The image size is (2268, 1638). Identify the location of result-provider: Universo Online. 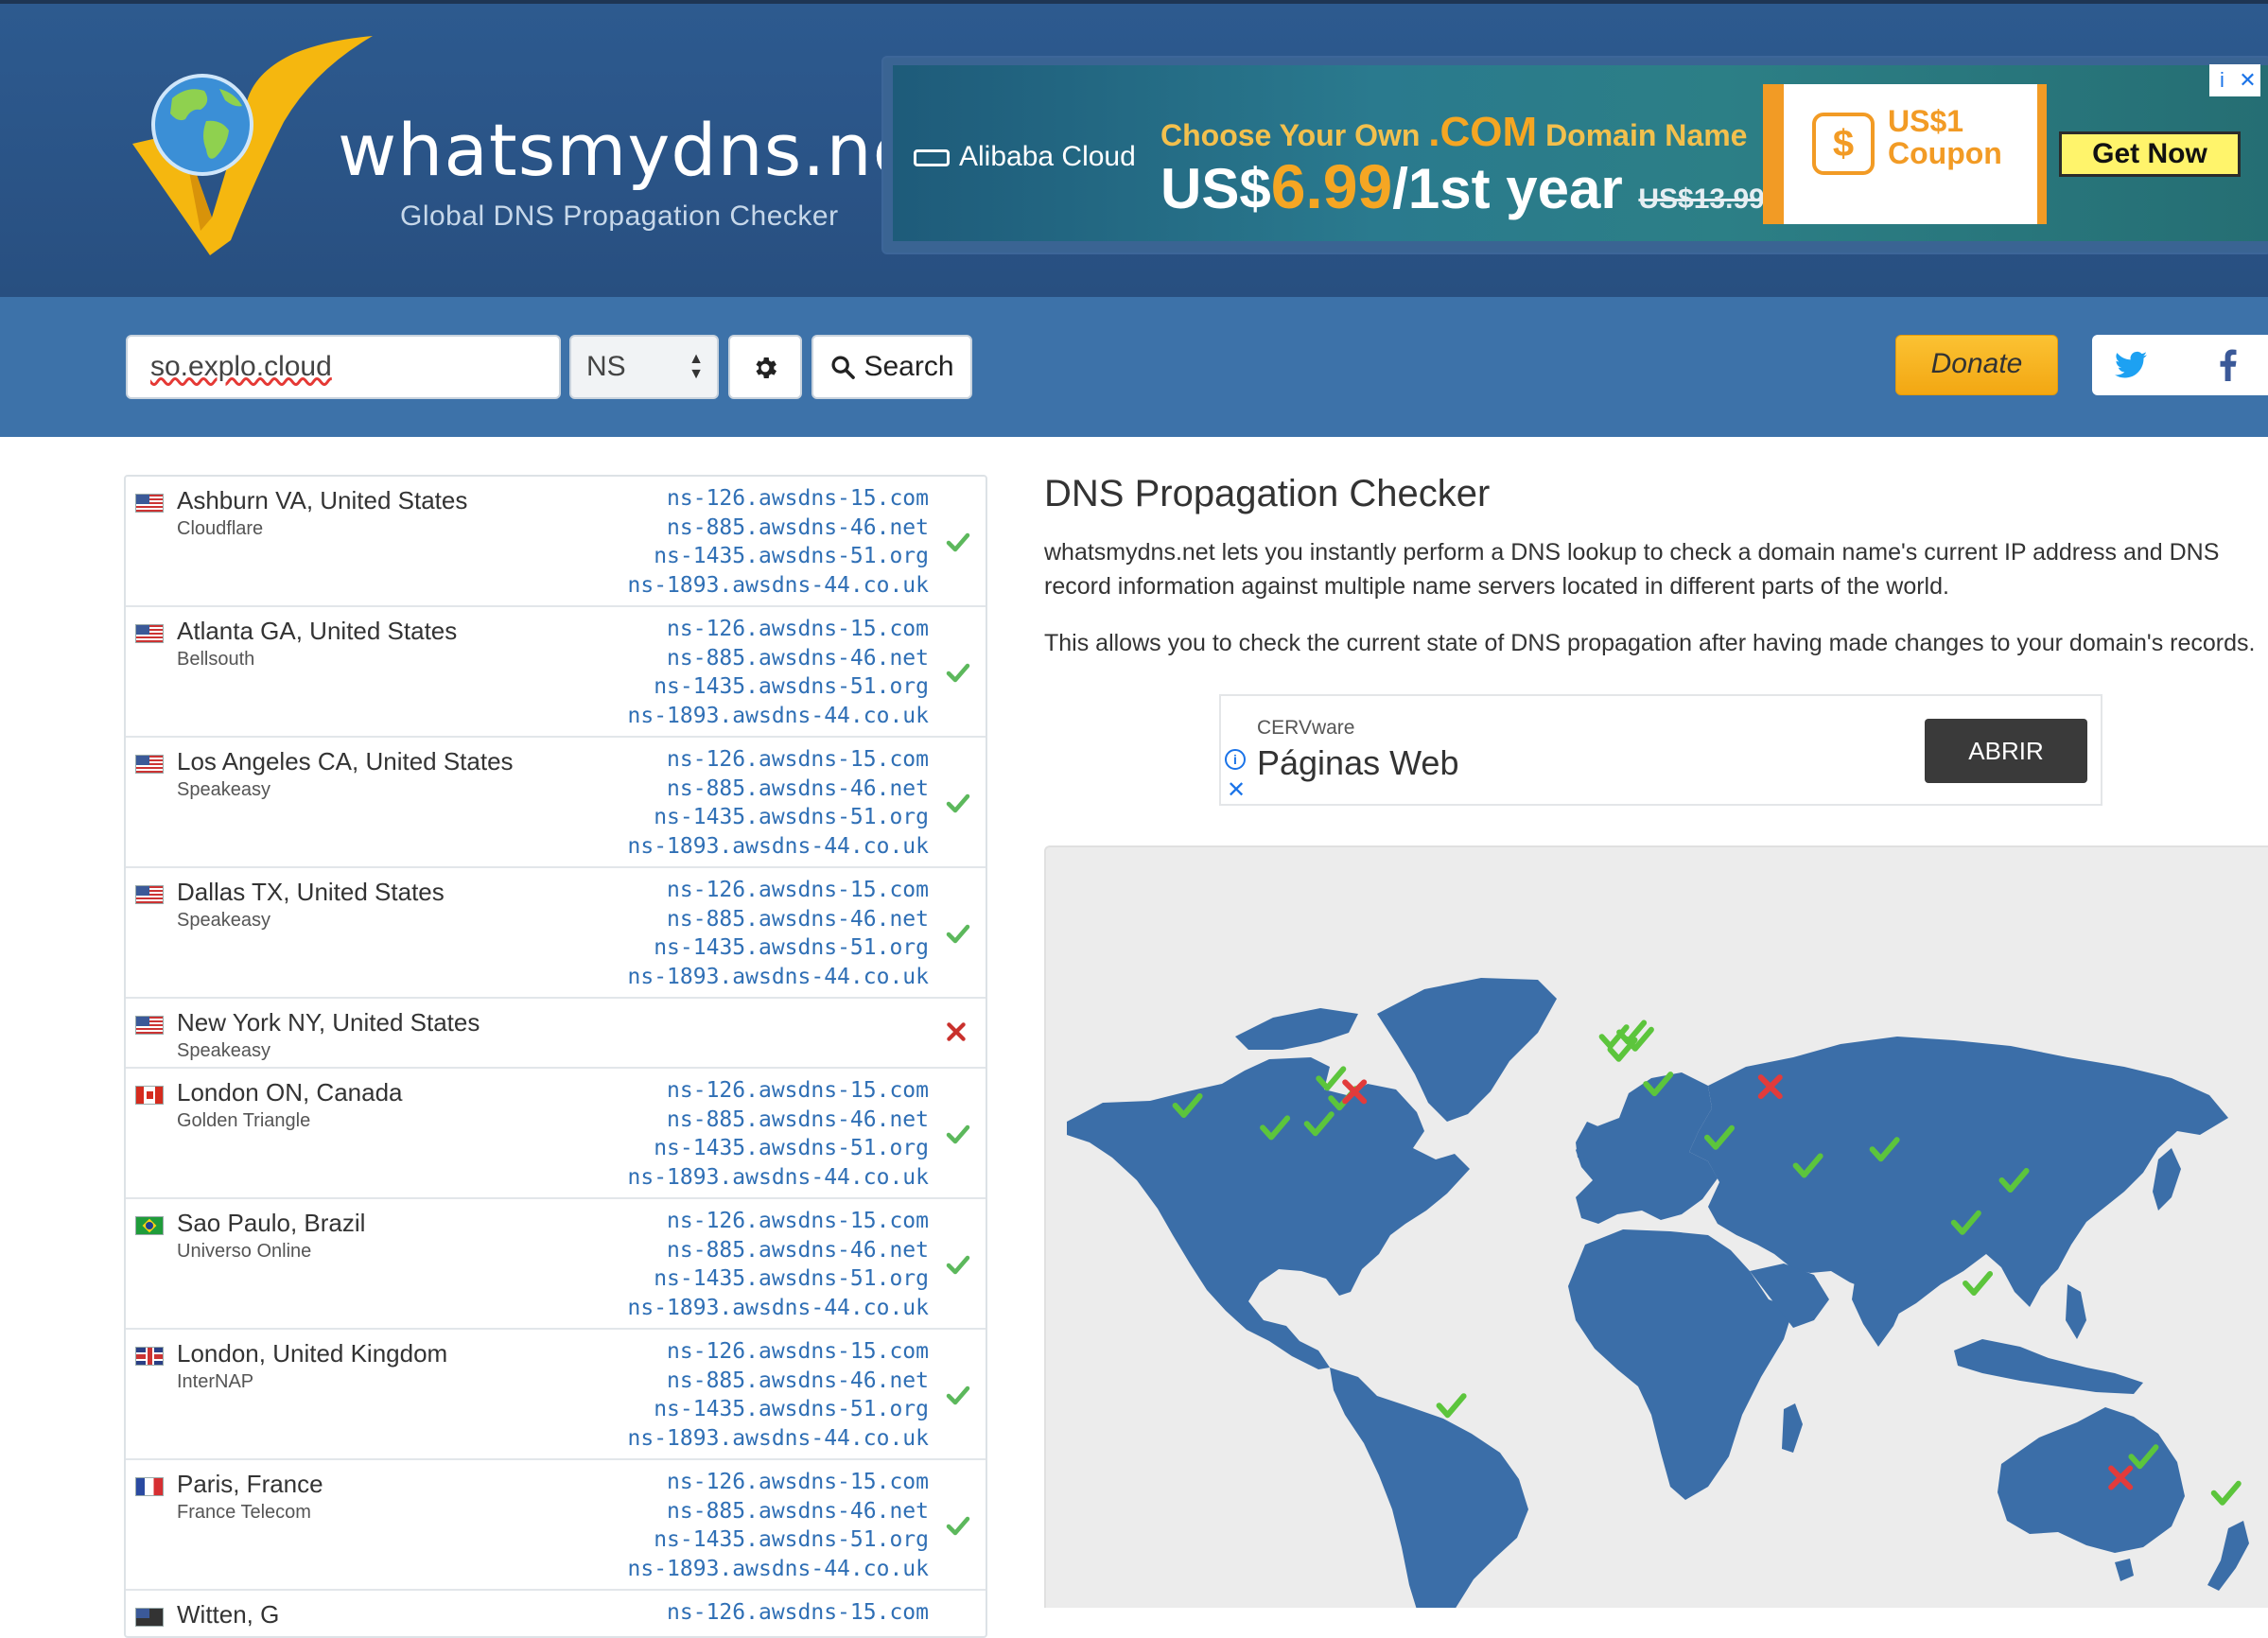
(244, 1252).